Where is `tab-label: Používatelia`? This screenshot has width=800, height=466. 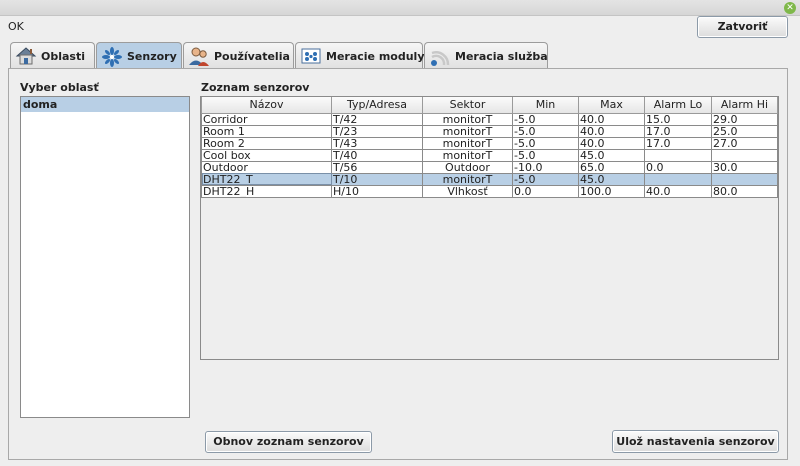
tab-label: Používatelia is located at coordinates (252, 56).